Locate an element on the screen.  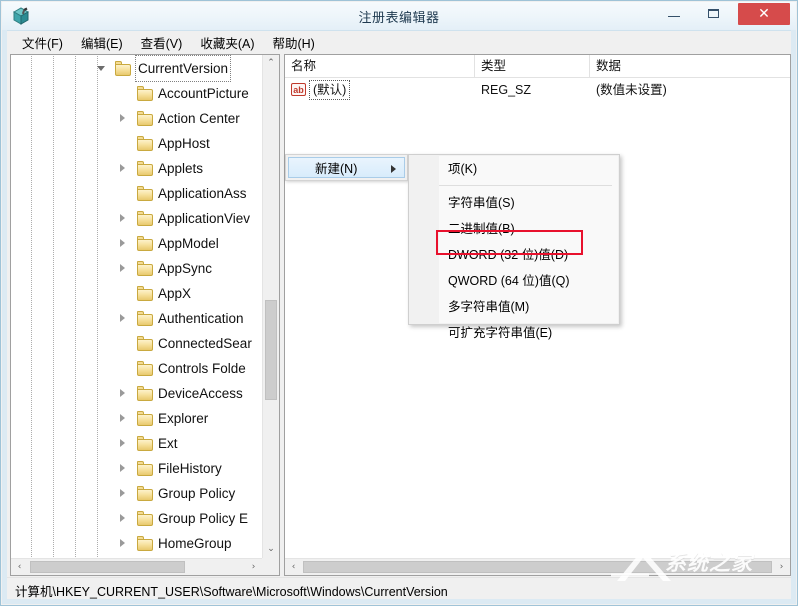
list-horizontal-scrollbar: ‹ › is located at coordinates (537, 566).